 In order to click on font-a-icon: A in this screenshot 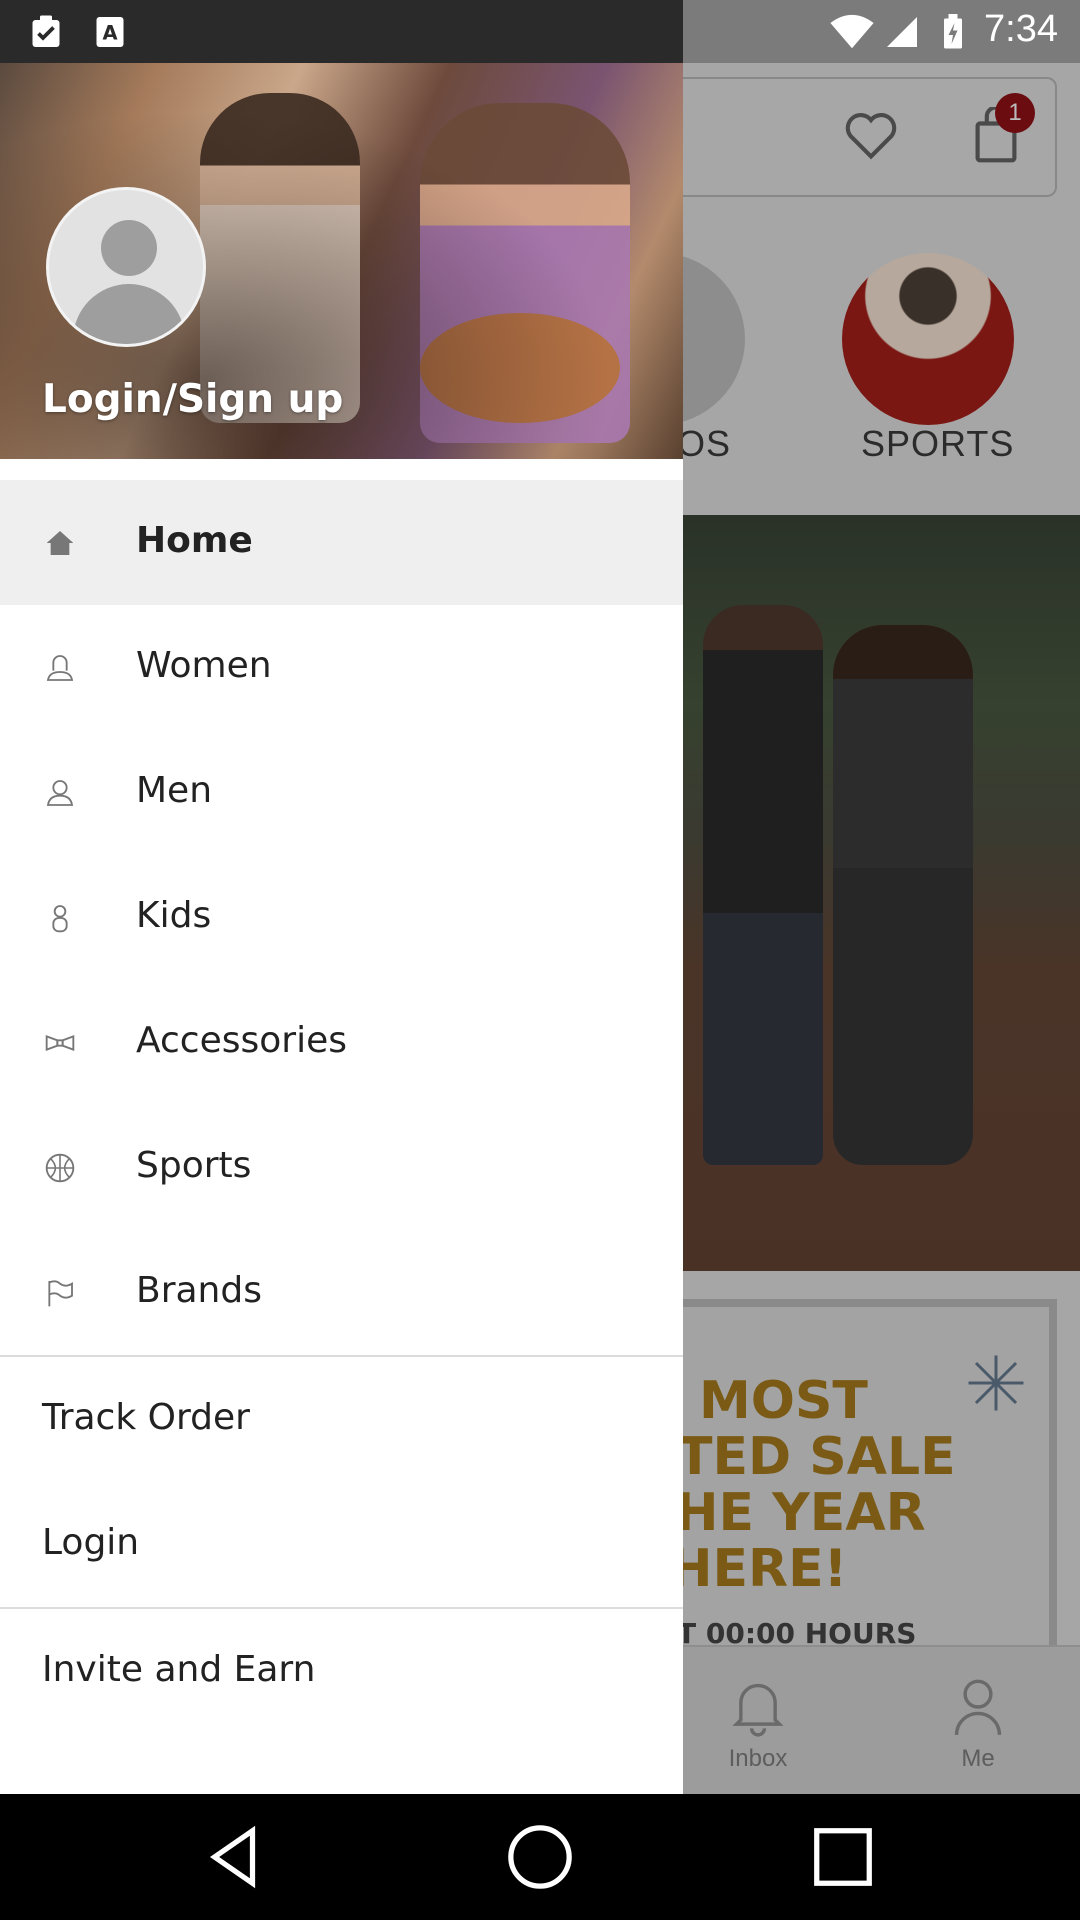, I will do `click(110, 32)`.